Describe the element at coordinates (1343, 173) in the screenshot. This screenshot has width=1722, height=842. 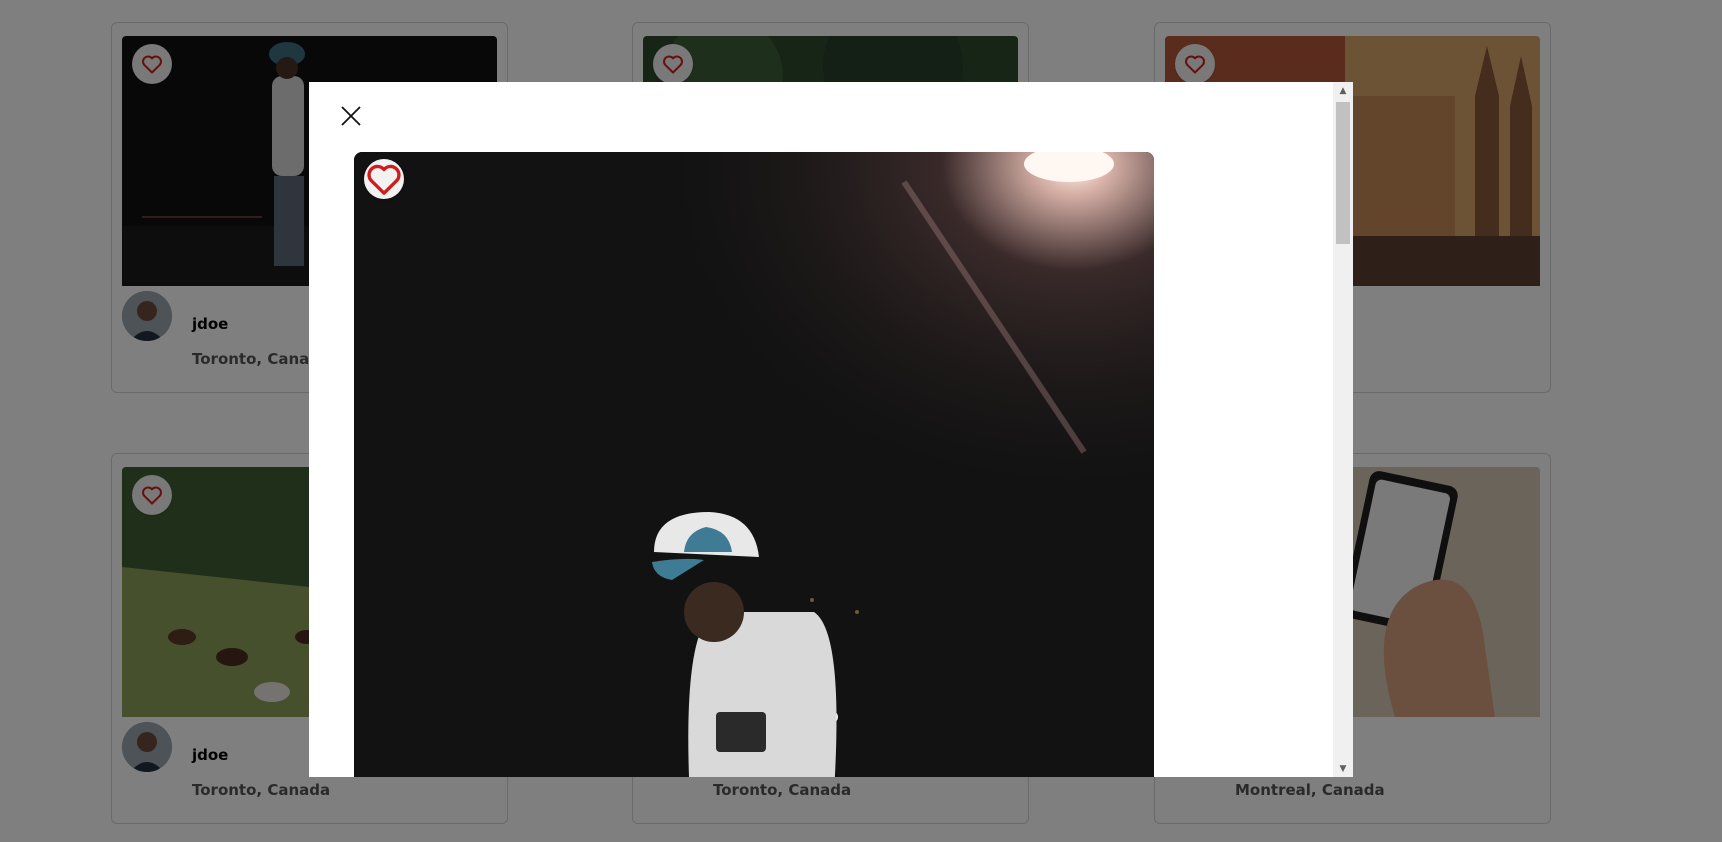
I see `scroll-thumb` at that location.